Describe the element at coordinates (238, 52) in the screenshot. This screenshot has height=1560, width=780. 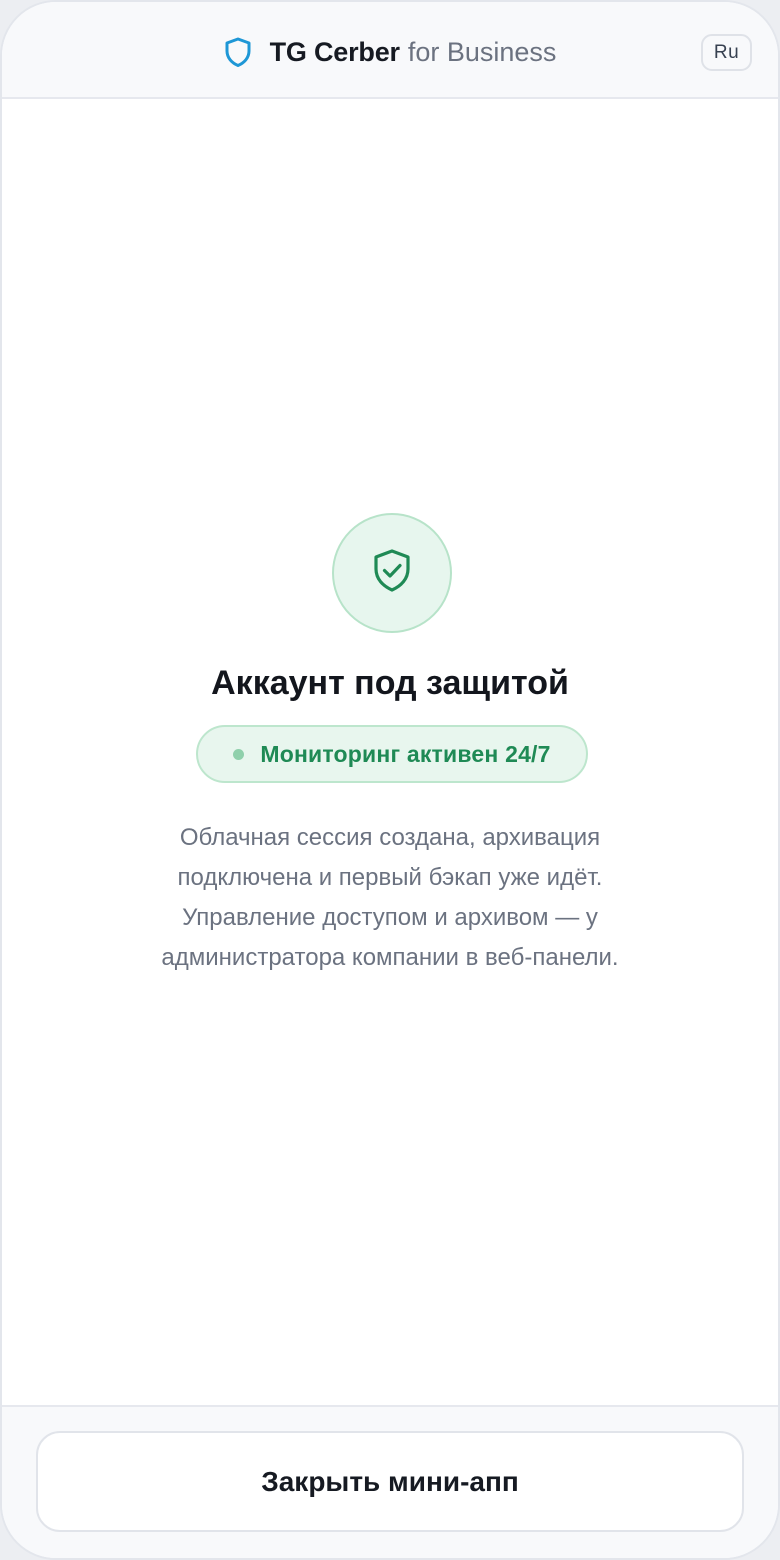
I see `shield-icon` at that location.